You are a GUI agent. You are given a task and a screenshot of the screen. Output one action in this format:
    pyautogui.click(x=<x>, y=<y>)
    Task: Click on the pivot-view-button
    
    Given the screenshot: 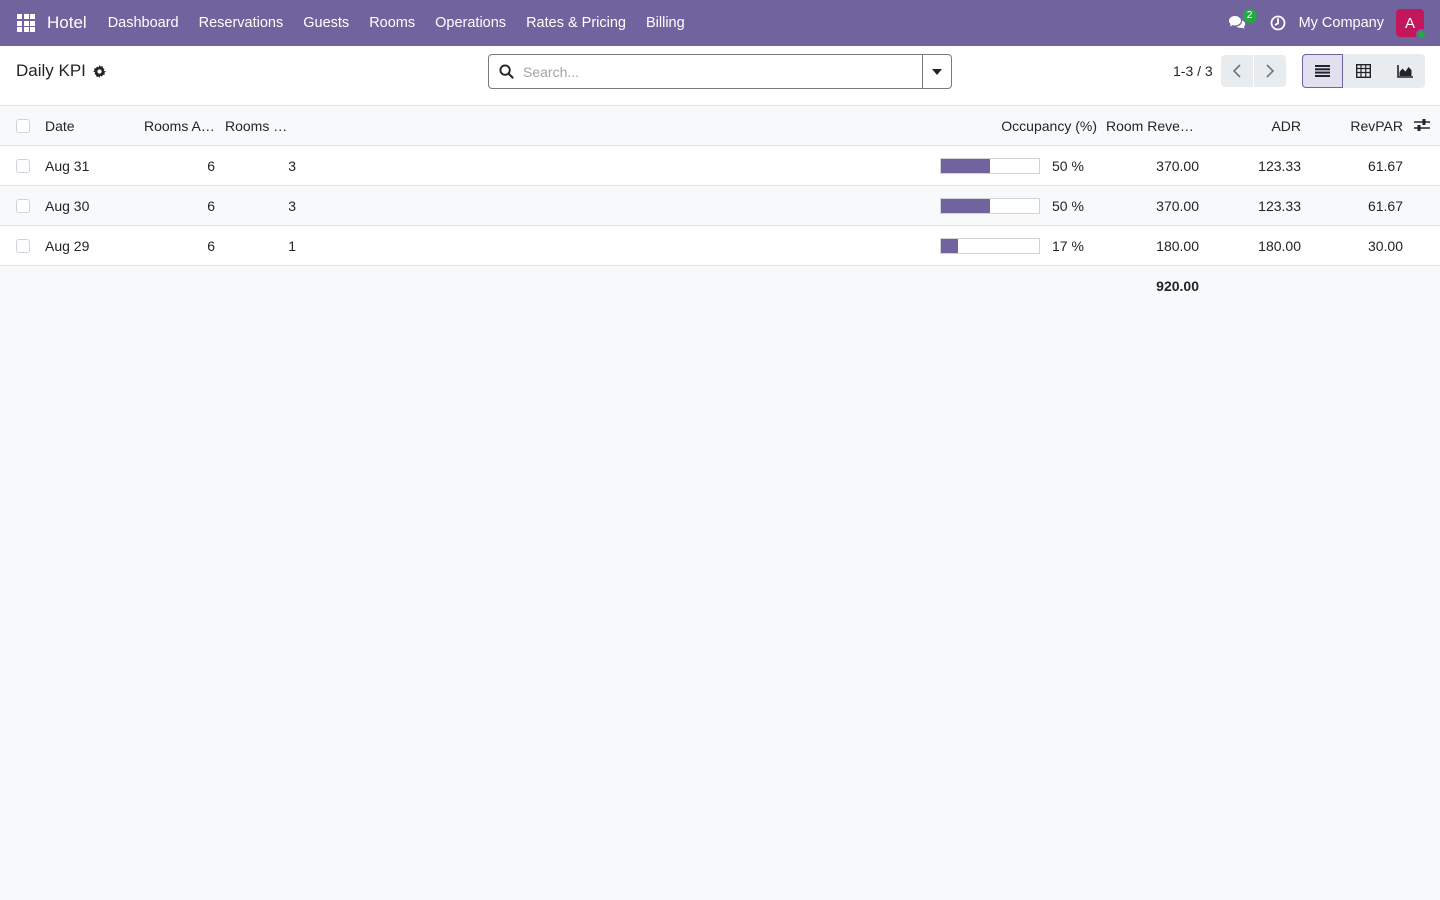 What is the action you would take?
    pyautogui.click(x=1363, y=71)
    